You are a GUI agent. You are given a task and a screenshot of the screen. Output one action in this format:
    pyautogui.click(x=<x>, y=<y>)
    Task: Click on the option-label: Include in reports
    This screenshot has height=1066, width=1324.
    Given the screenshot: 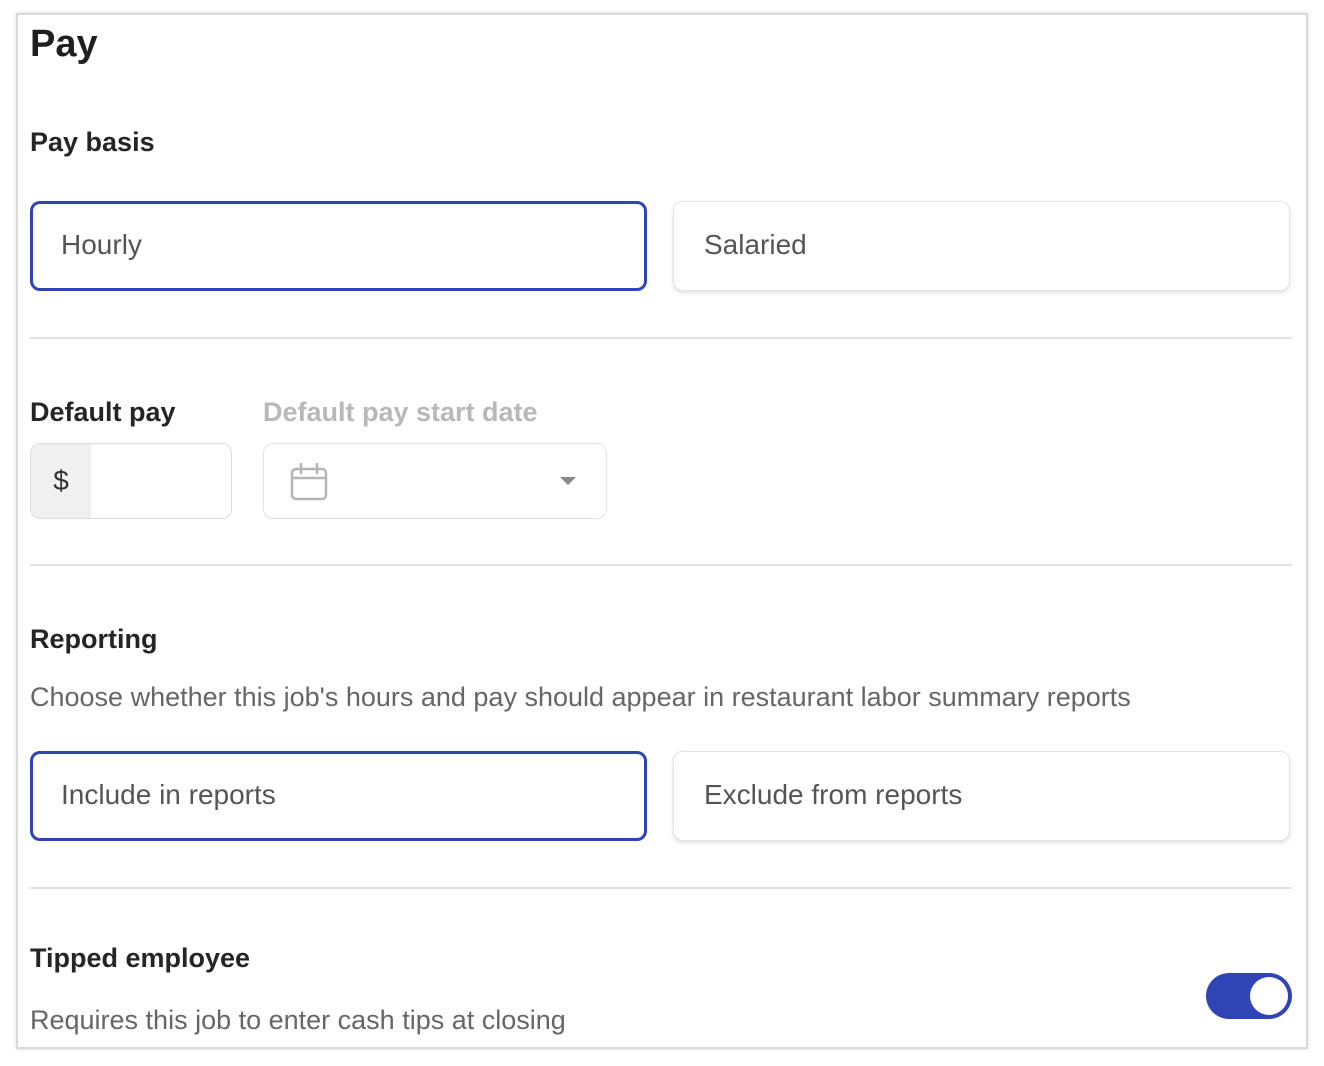 What is the action you would take?
    pyautogui.click(x=168, y=794)
    